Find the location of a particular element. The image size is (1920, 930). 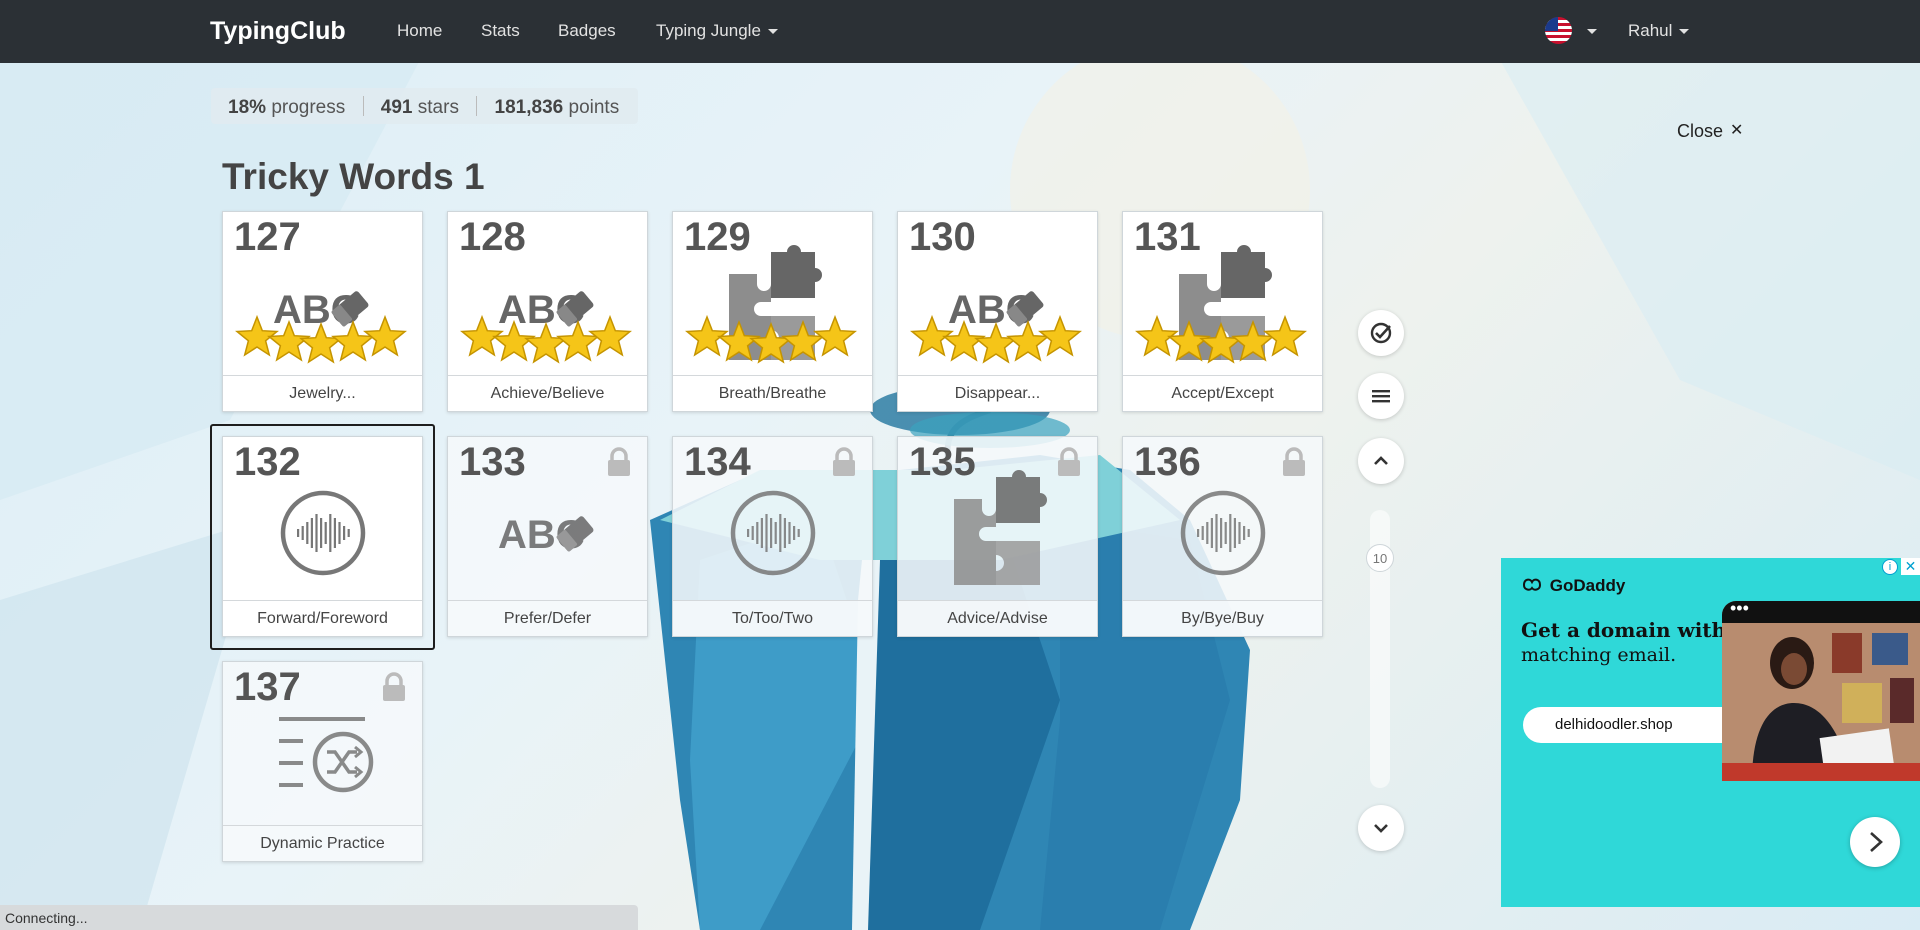

lesson-card-137: 137 Dynamic Practice is located at coordinates (322, 761).